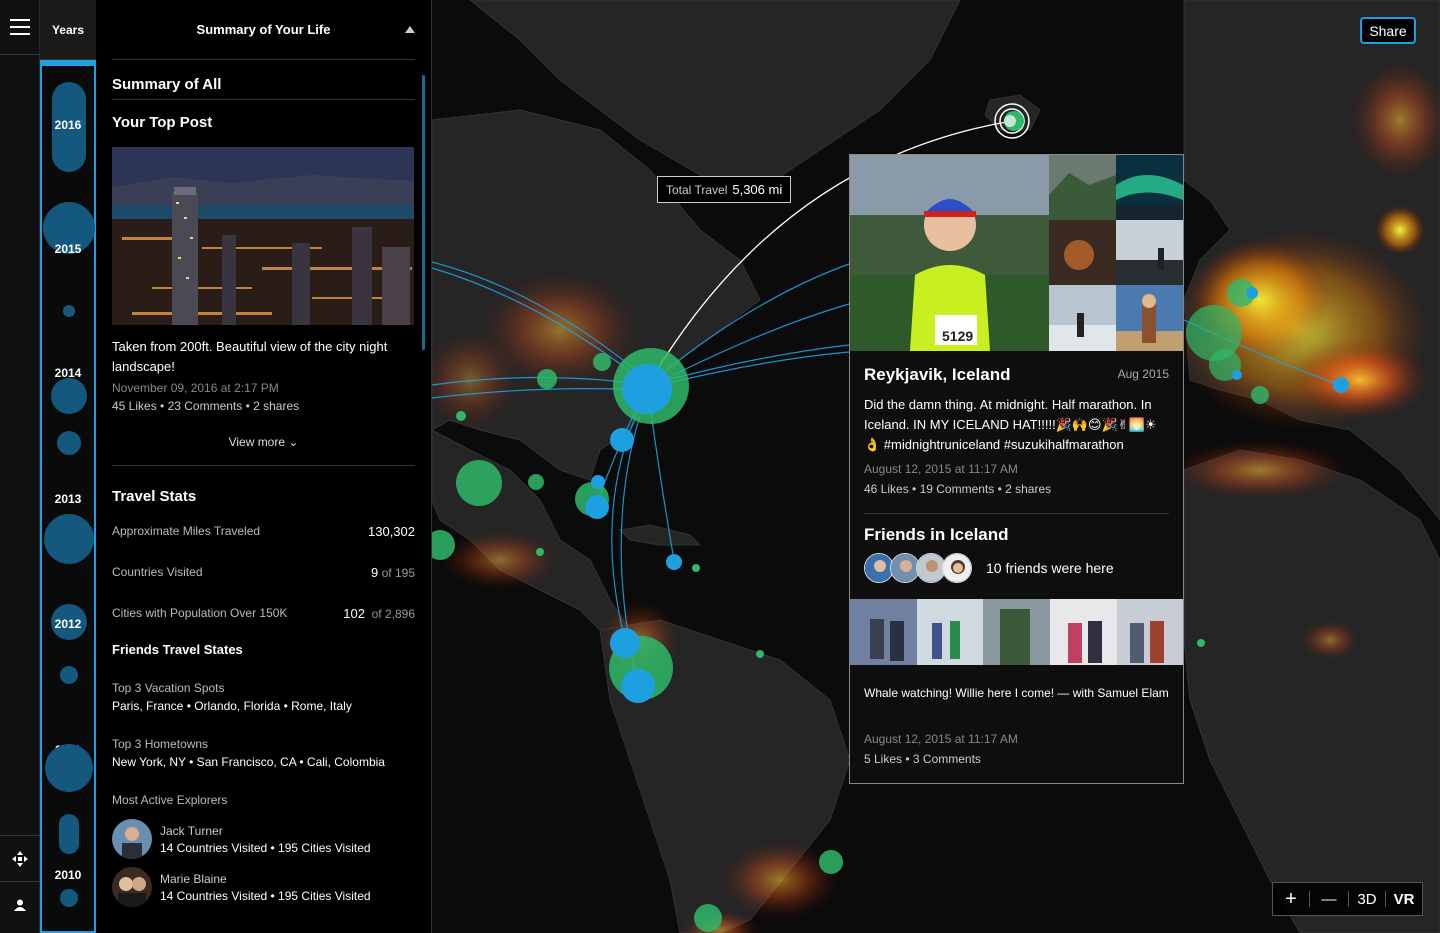 Image resolution: width=1440 pixels, height=933 pixels. Describe the element at coordinates (263, 531) in the screenshot. I see `stat-miles: Approximate Miles Traveled 130,302` at that location.